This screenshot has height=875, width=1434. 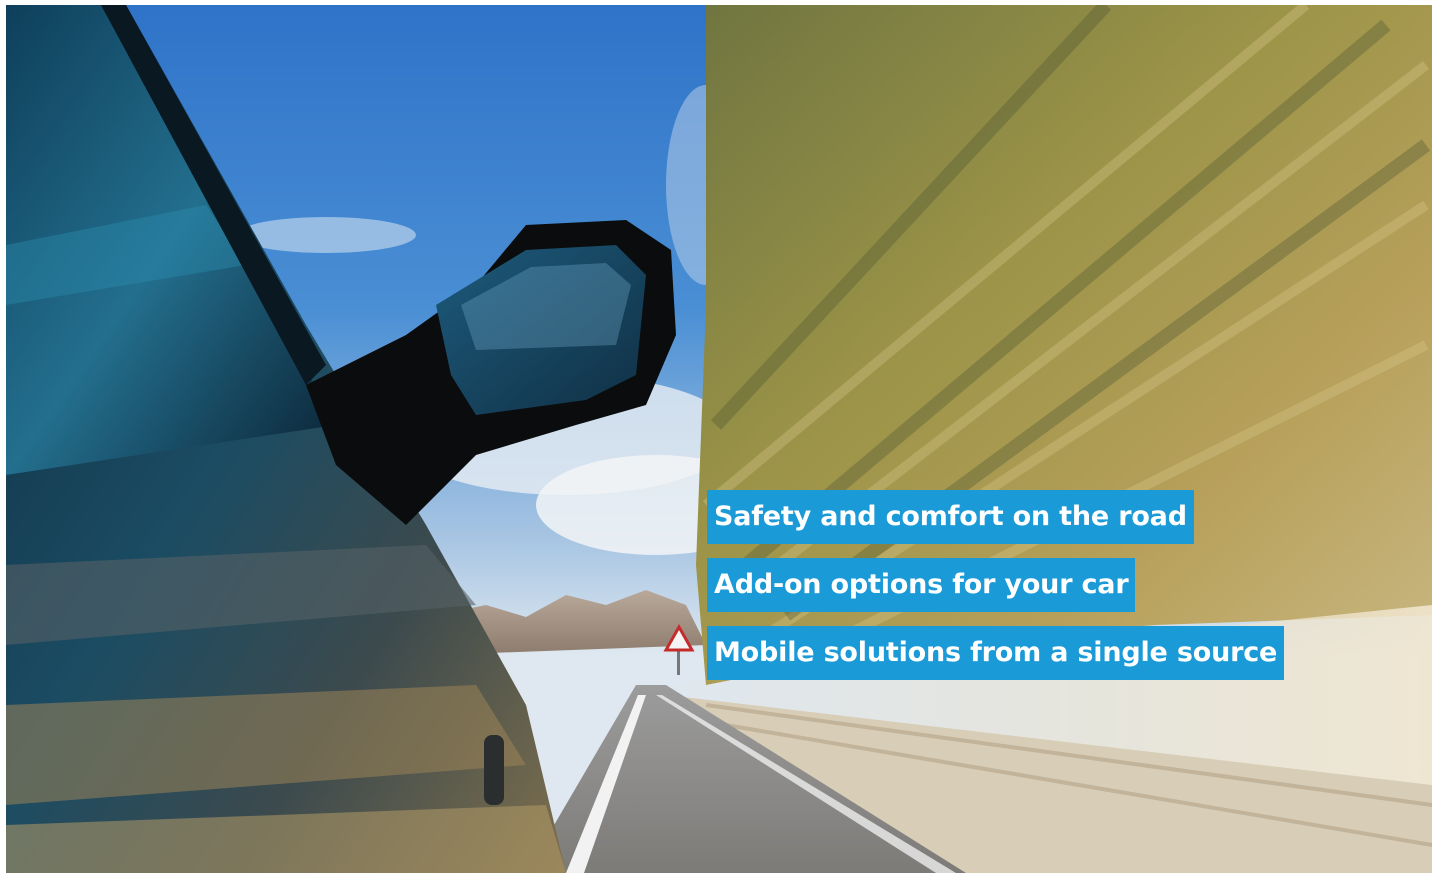 What do you see at coordinates (921, 585) in the screenshot?
I see `tagline-add-on-options: Add-on options for your car` at bounding box center [921, 585].